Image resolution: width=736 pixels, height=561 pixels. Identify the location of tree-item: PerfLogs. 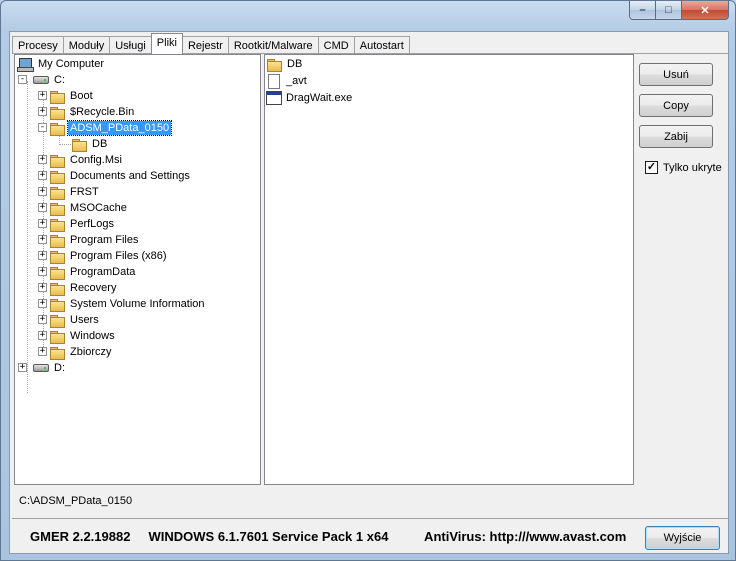
(82, 224).